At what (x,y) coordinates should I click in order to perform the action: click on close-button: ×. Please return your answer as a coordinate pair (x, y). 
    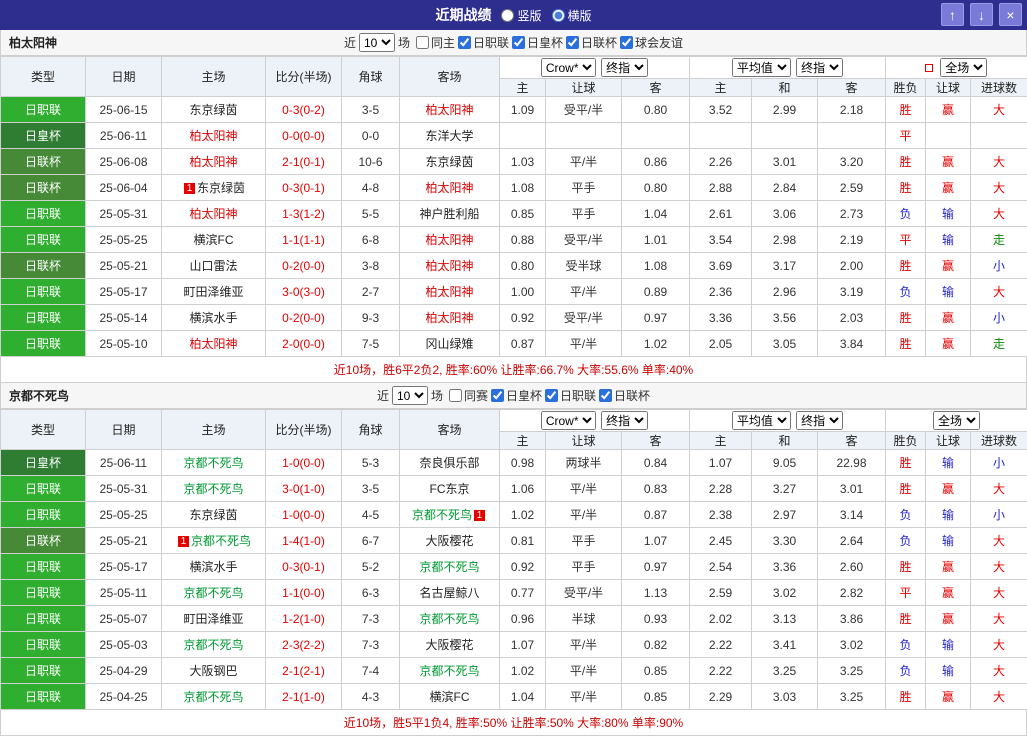
    Looking at the image, I should click on (1010, 14).